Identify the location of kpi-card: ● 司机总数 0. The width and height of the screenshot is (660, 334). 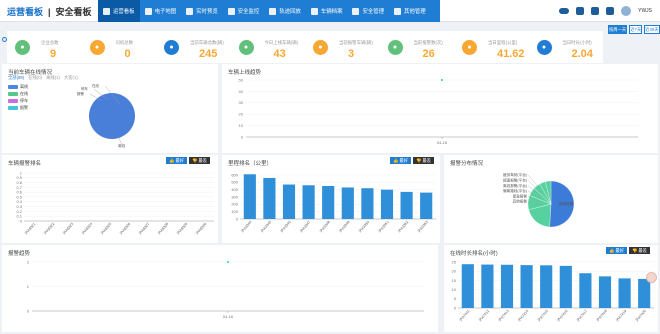
(119, 47).